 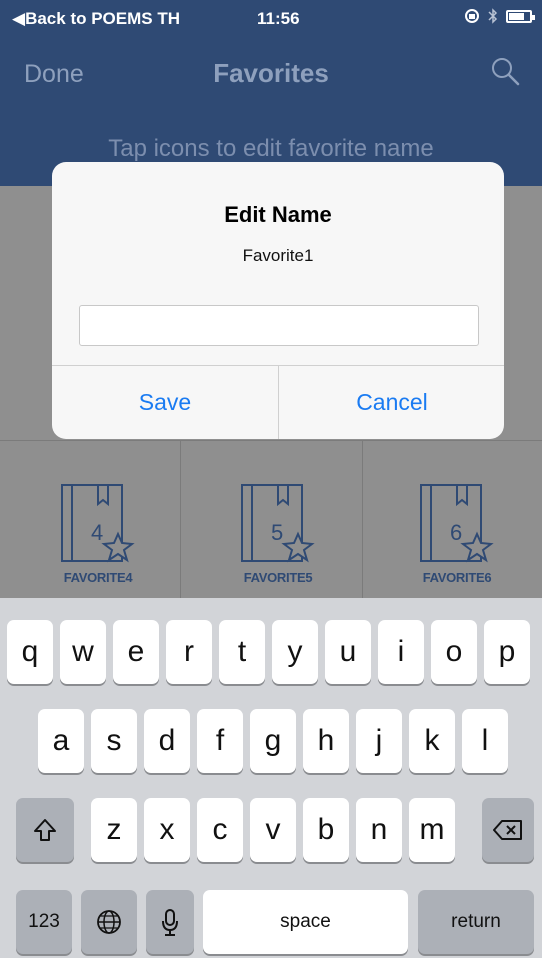 I want to click on key-d: d, so click(x=167, y=741).